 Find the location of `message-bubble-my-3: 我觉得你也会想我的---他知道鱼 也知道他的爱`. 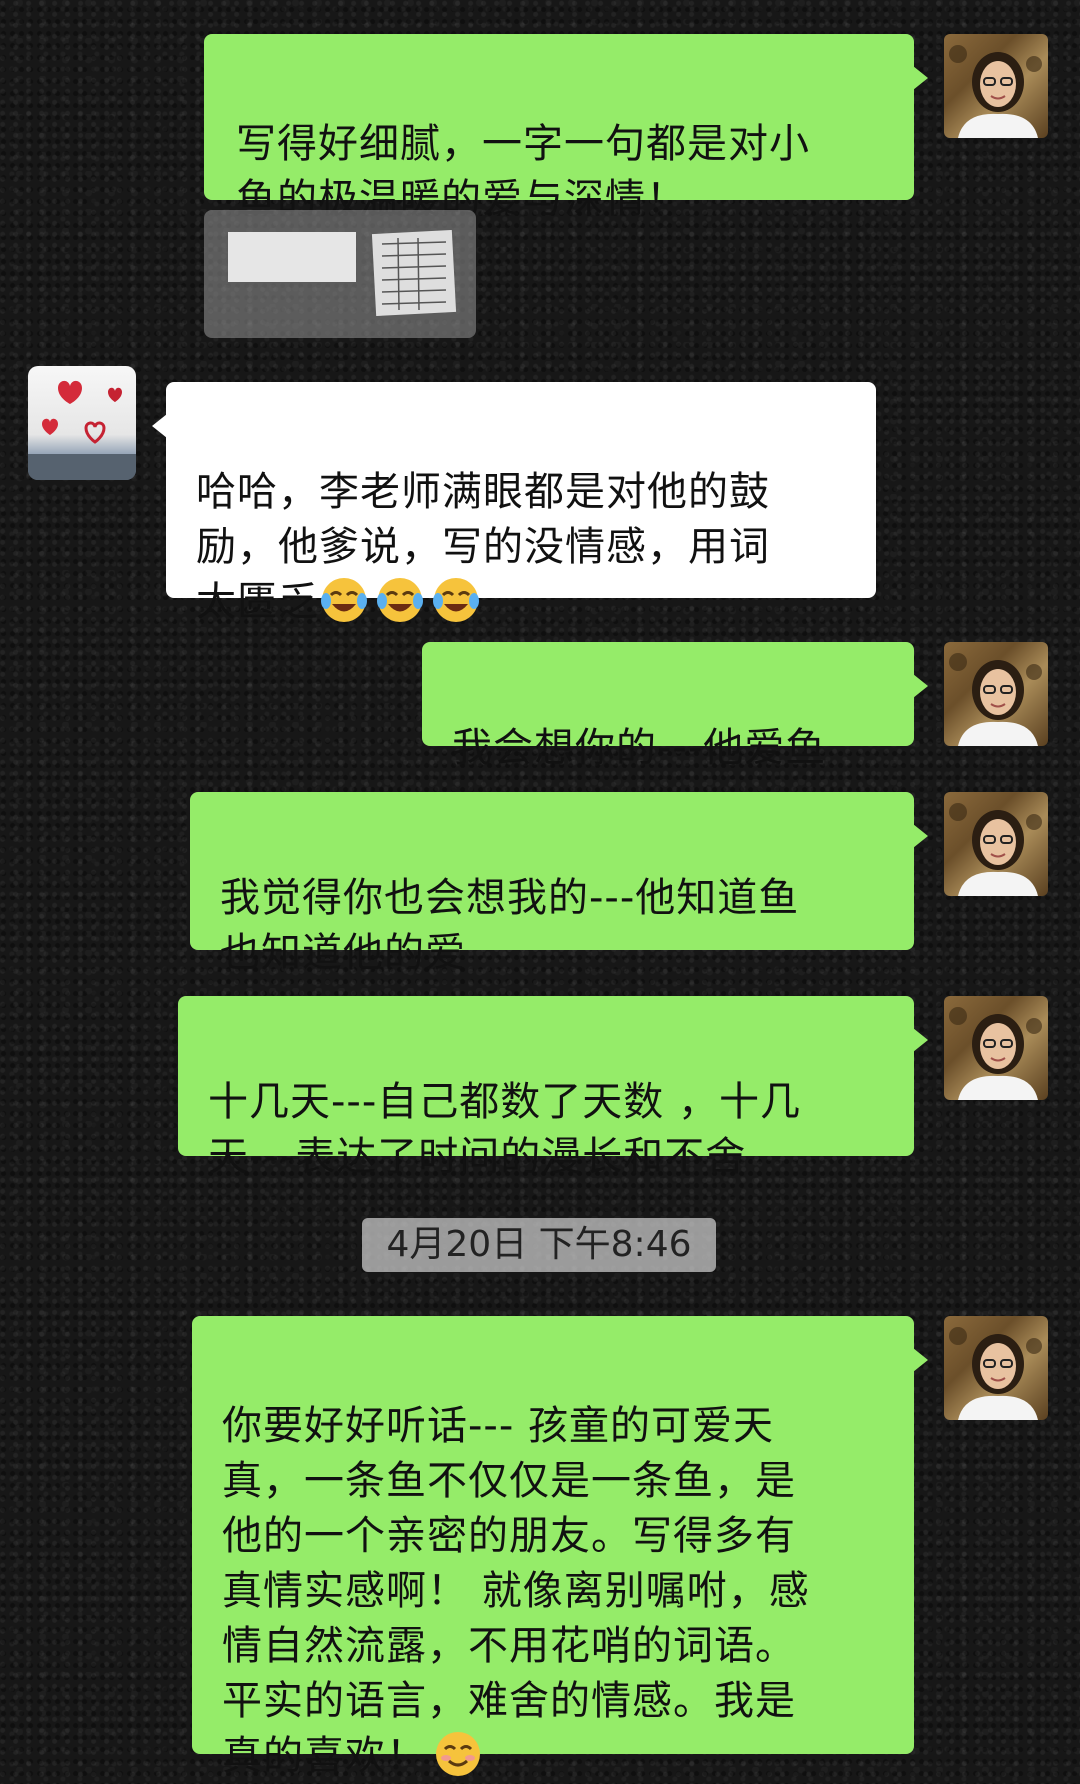

message-bubble-my-3: 我觉得你也会想我的---他知道鱼 也知道他的爱 is located at coordinates (559, 884).